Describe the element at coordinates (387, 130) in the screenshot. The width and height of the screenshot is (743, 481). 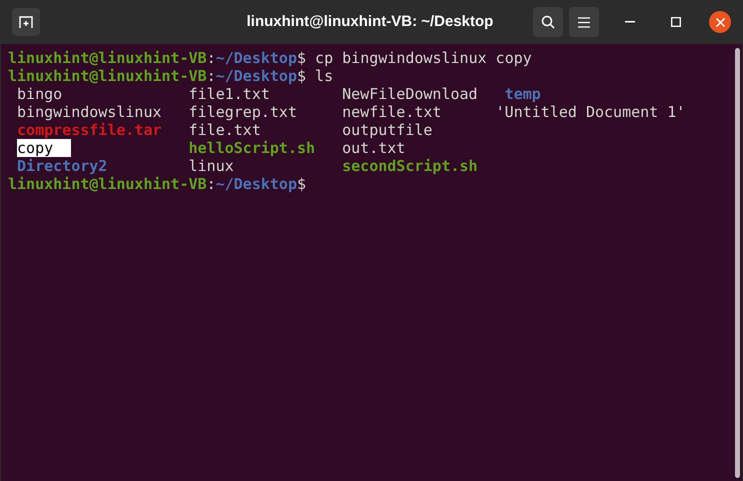
I see `file-name: outputfile` at that location.